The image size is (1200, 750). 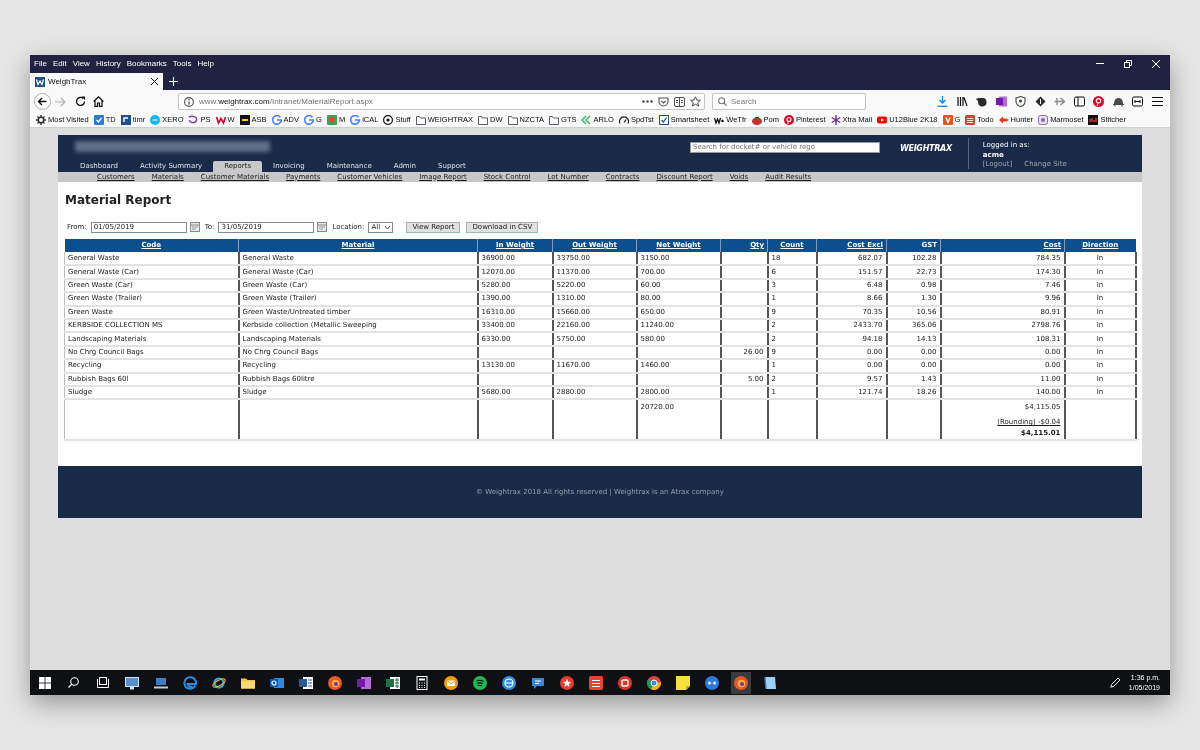 What do you see at coordinates (146, 63) in the screenshot?
I see `menu-item: Bookmarks` at bounding box center [146, 63].